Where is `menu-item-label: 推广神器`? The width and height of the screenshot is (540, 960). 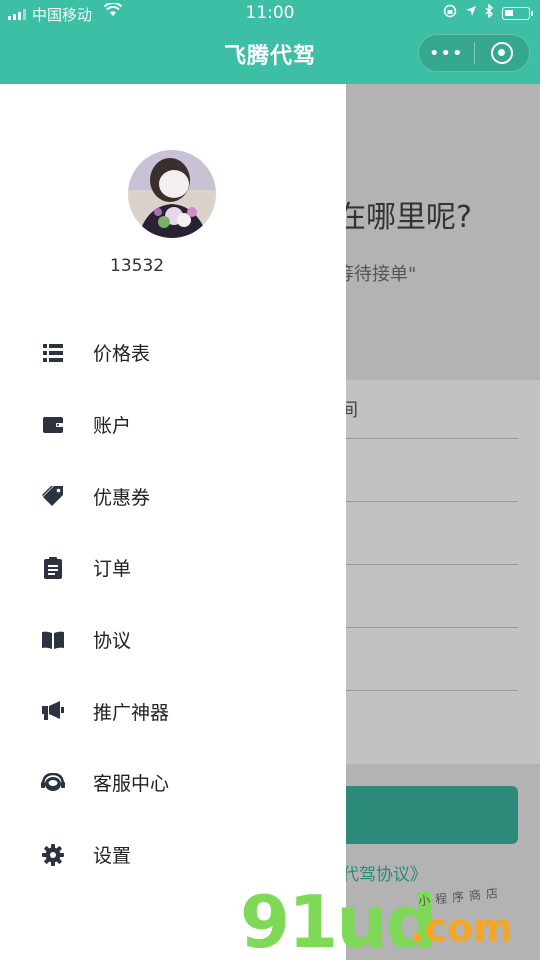
menu-item-label: 推广神器 is located at coordinates (131, 712).